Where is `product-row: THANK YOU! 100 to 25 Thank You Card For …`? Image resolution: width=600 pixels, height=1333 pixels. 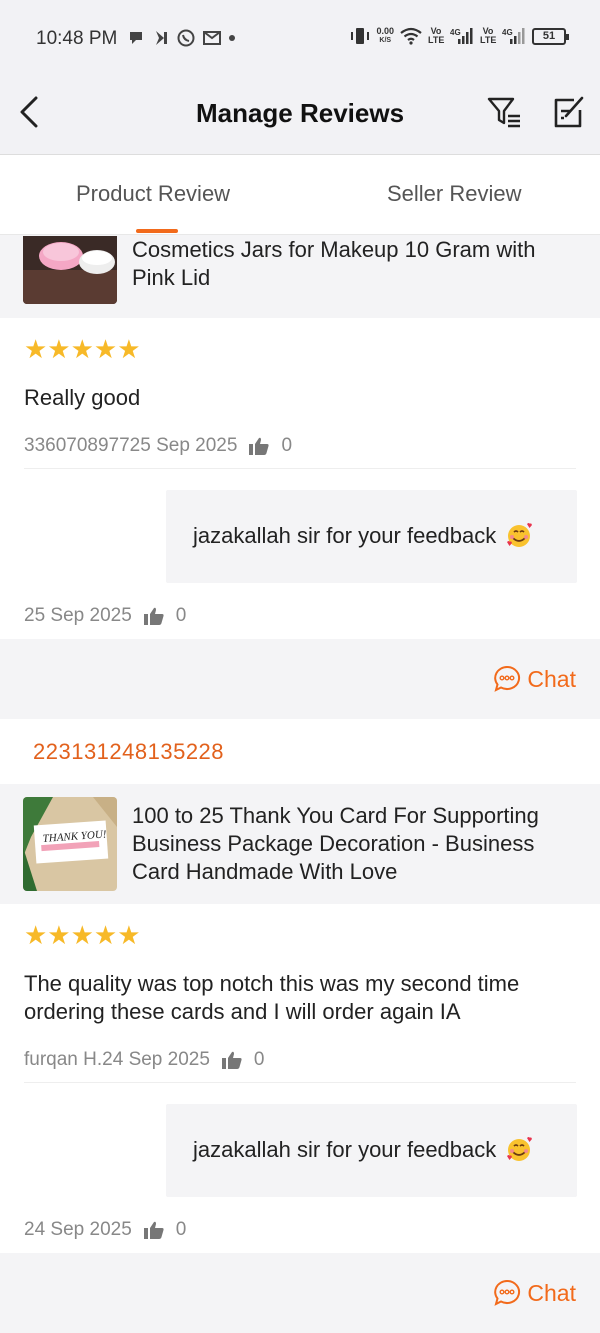
product-row: THANK YOU! 100 to 25 Thank You Card For … is located at coordinates (300, 844).